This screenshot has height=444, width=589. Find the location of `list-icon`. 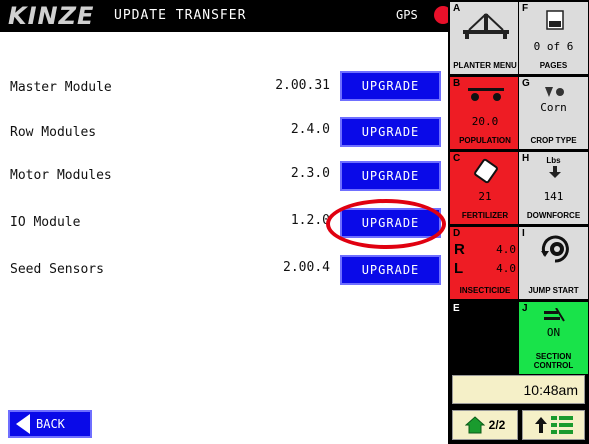

list-icon is located at coordinates (555, 20).